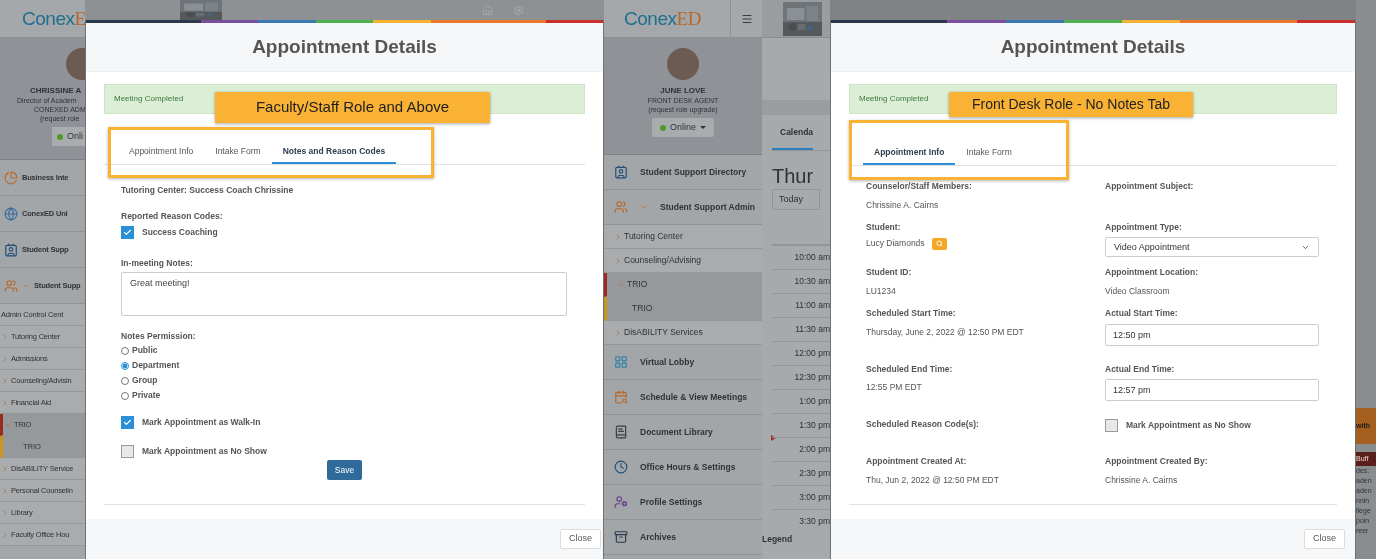  What do you see at coordinates (56, 91) in the screenshot?
I see `user-name: CHRISSINE A` at bounding box center [56, 91].